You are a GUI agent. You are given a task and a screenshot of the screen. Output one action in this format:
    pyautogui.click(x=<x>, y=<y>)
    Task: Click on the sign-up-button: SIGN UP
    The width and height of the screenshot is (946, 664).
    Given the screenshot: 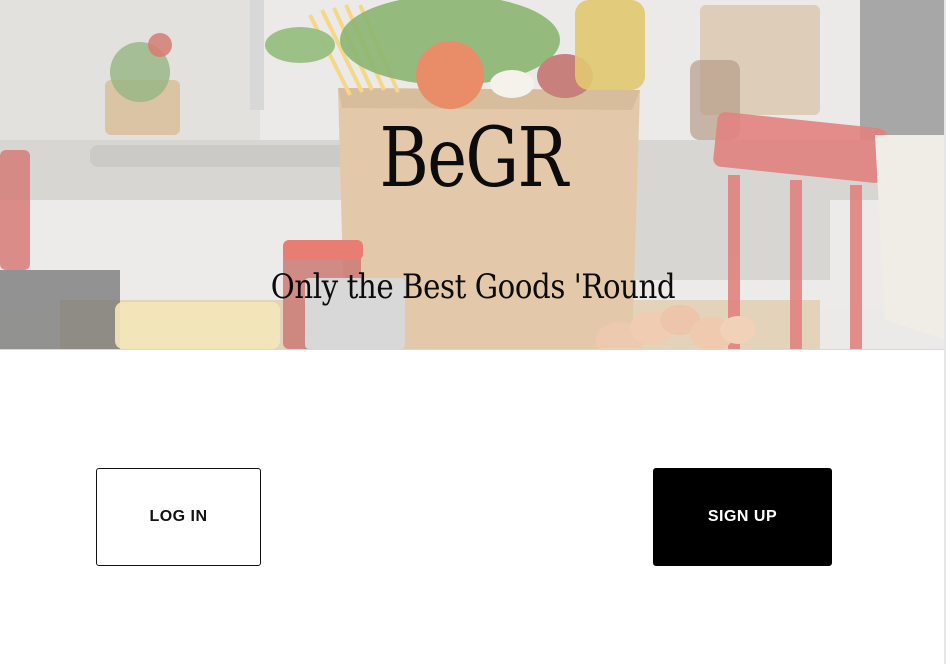 What is the action you would take?
    pyautogui.click(x=742, y=517)
    